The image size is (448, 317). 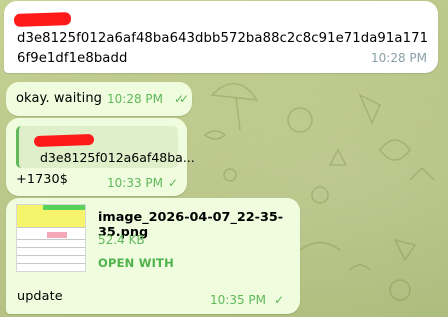 I want to click on umbrella-doodle, so click(x=234, y=92).